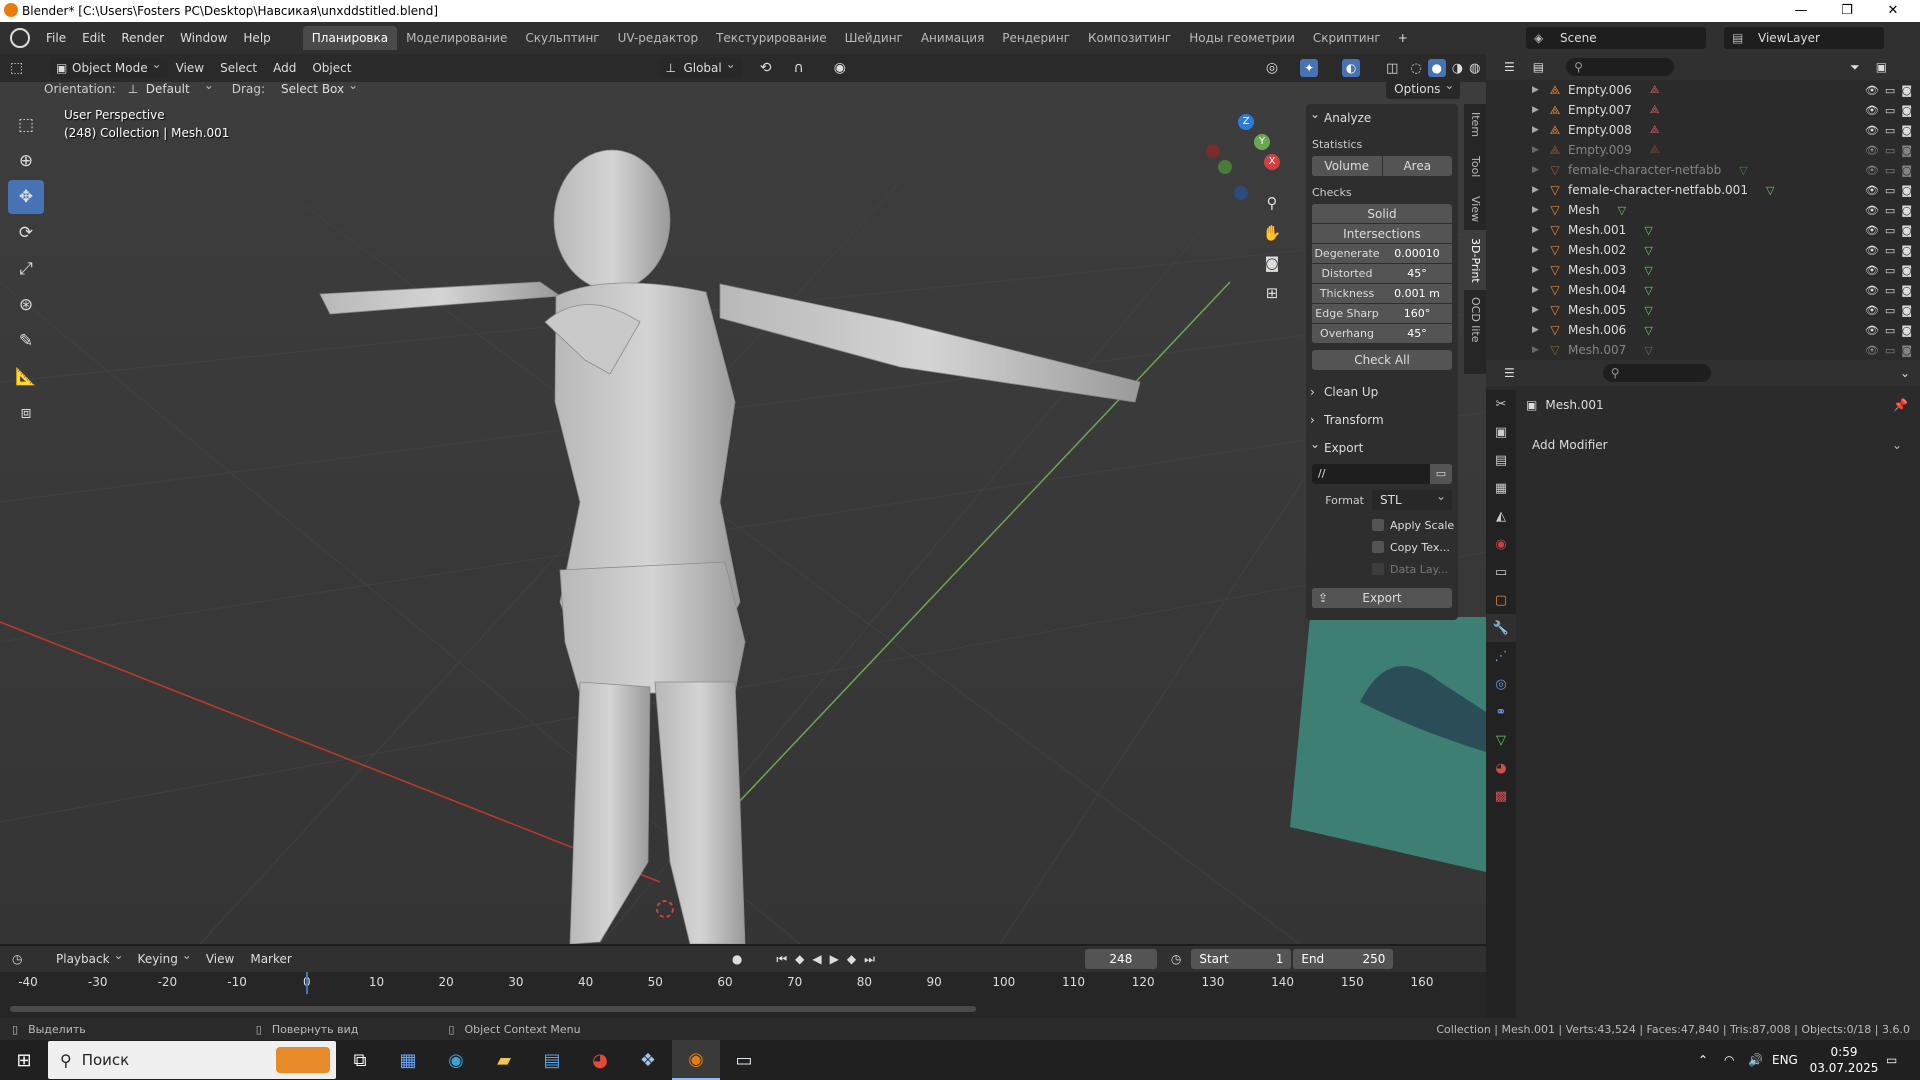 The width and height of the screenshot is (1920, 1080). Describe the element at coordinates (1475, 260) in the screenshot. I see `sidebar-tab-3d-print: 3D-Print` at that location.